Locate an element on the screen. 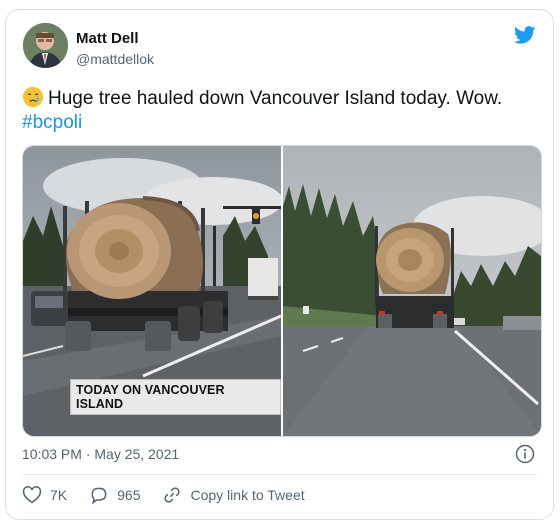 The image size is (560, 525). twitter-bird-icon is located at coordinates (525, 35).